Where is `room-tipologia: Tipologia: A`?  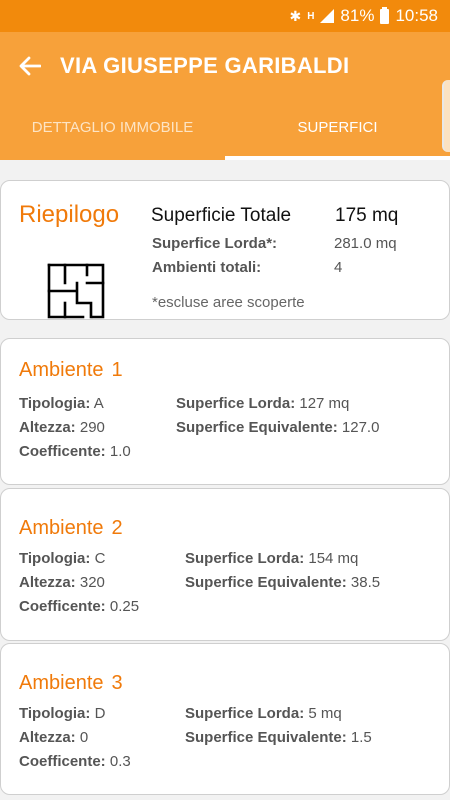 room-tipologia: Tipologia: A is located at coordinates (61, 403).